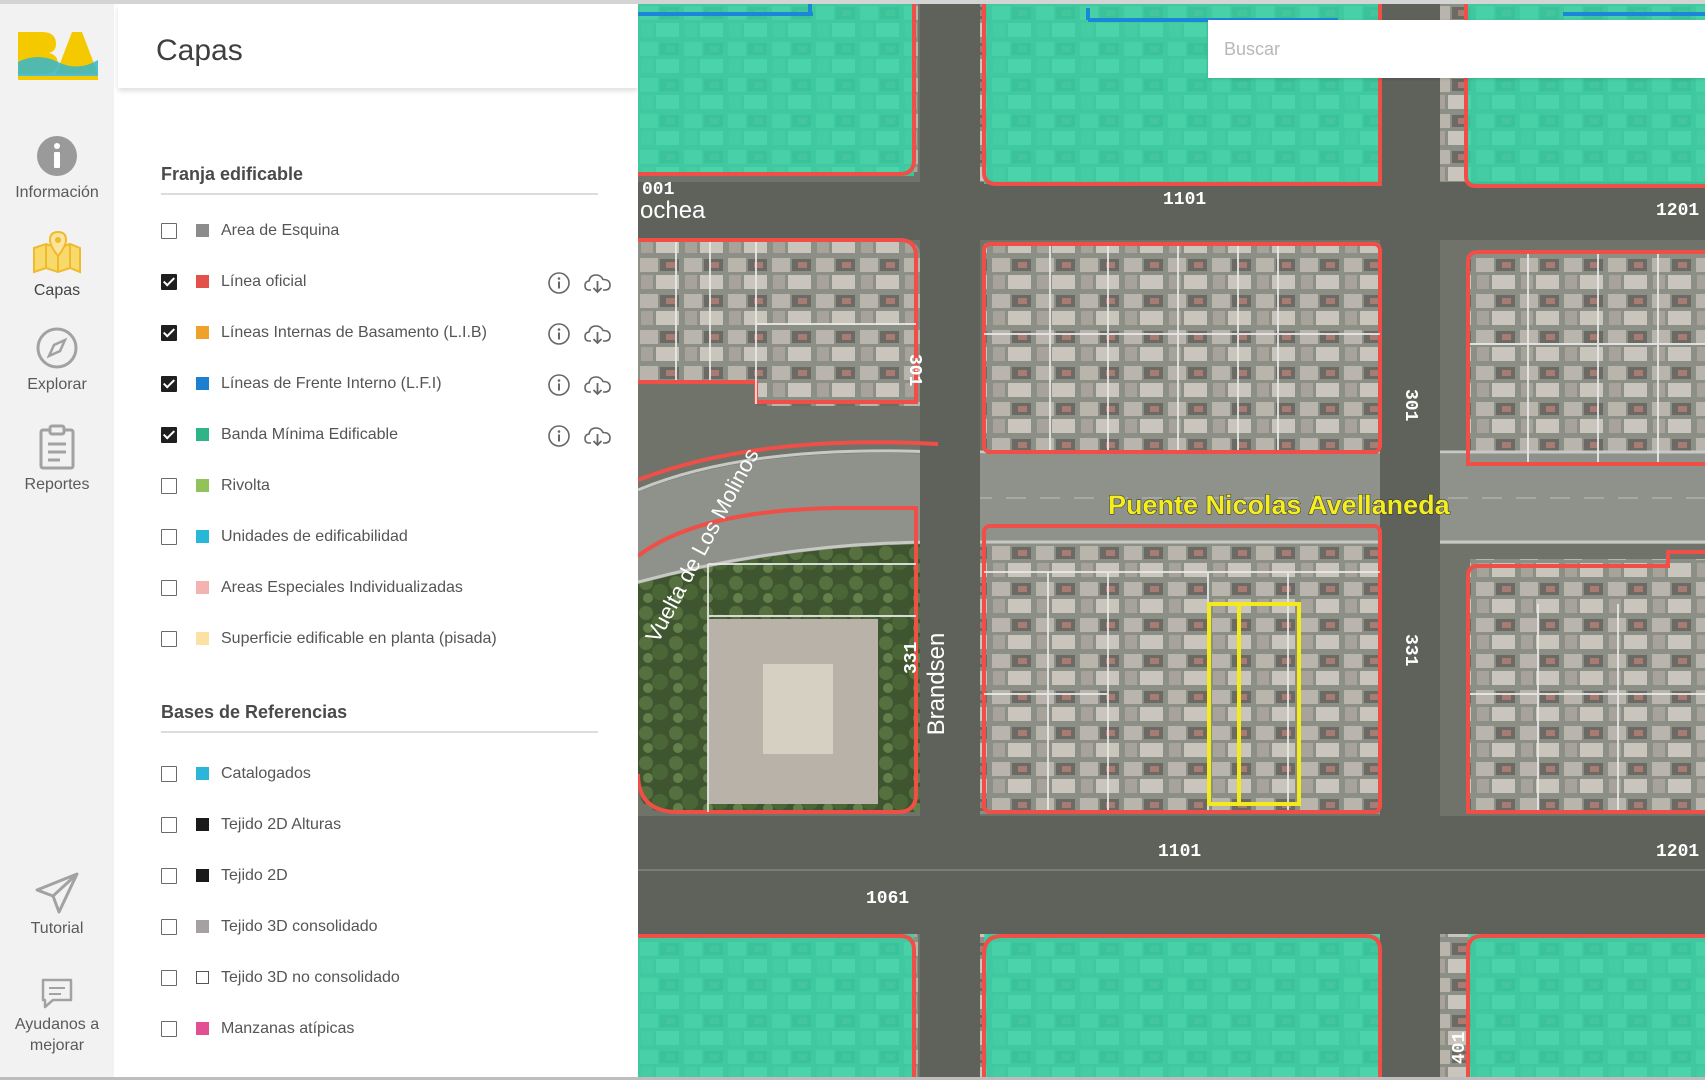 Image resolution: width=1705 pixels, height=1080 pixels. Describe the element at coordinates (299, 926) in the screenshot. I see `layer-label: Tejido 3D consolidado` at that location.